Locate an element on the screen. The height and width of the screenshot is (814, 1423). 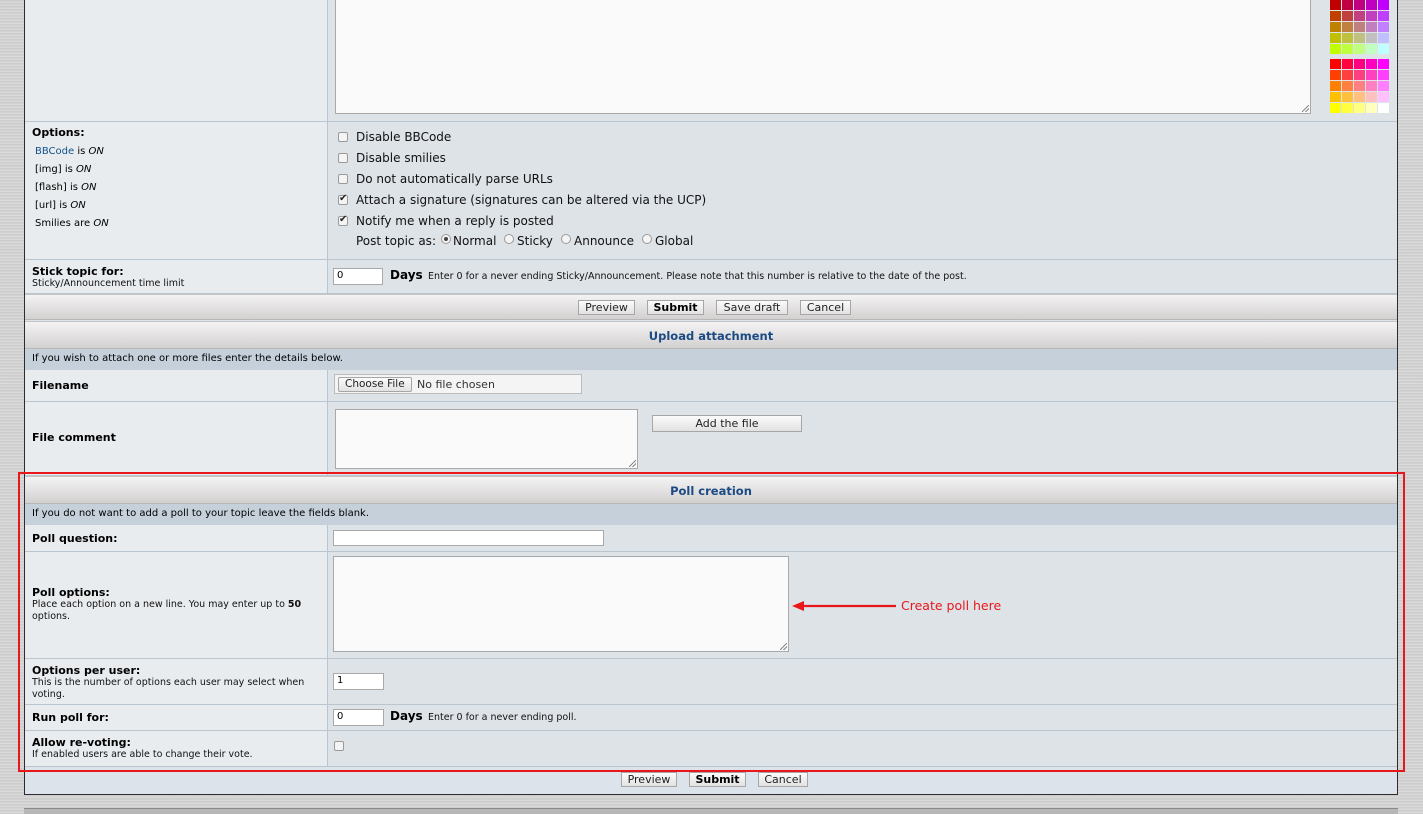
option-status-name: [flash] is located at coordinates (51, 187).